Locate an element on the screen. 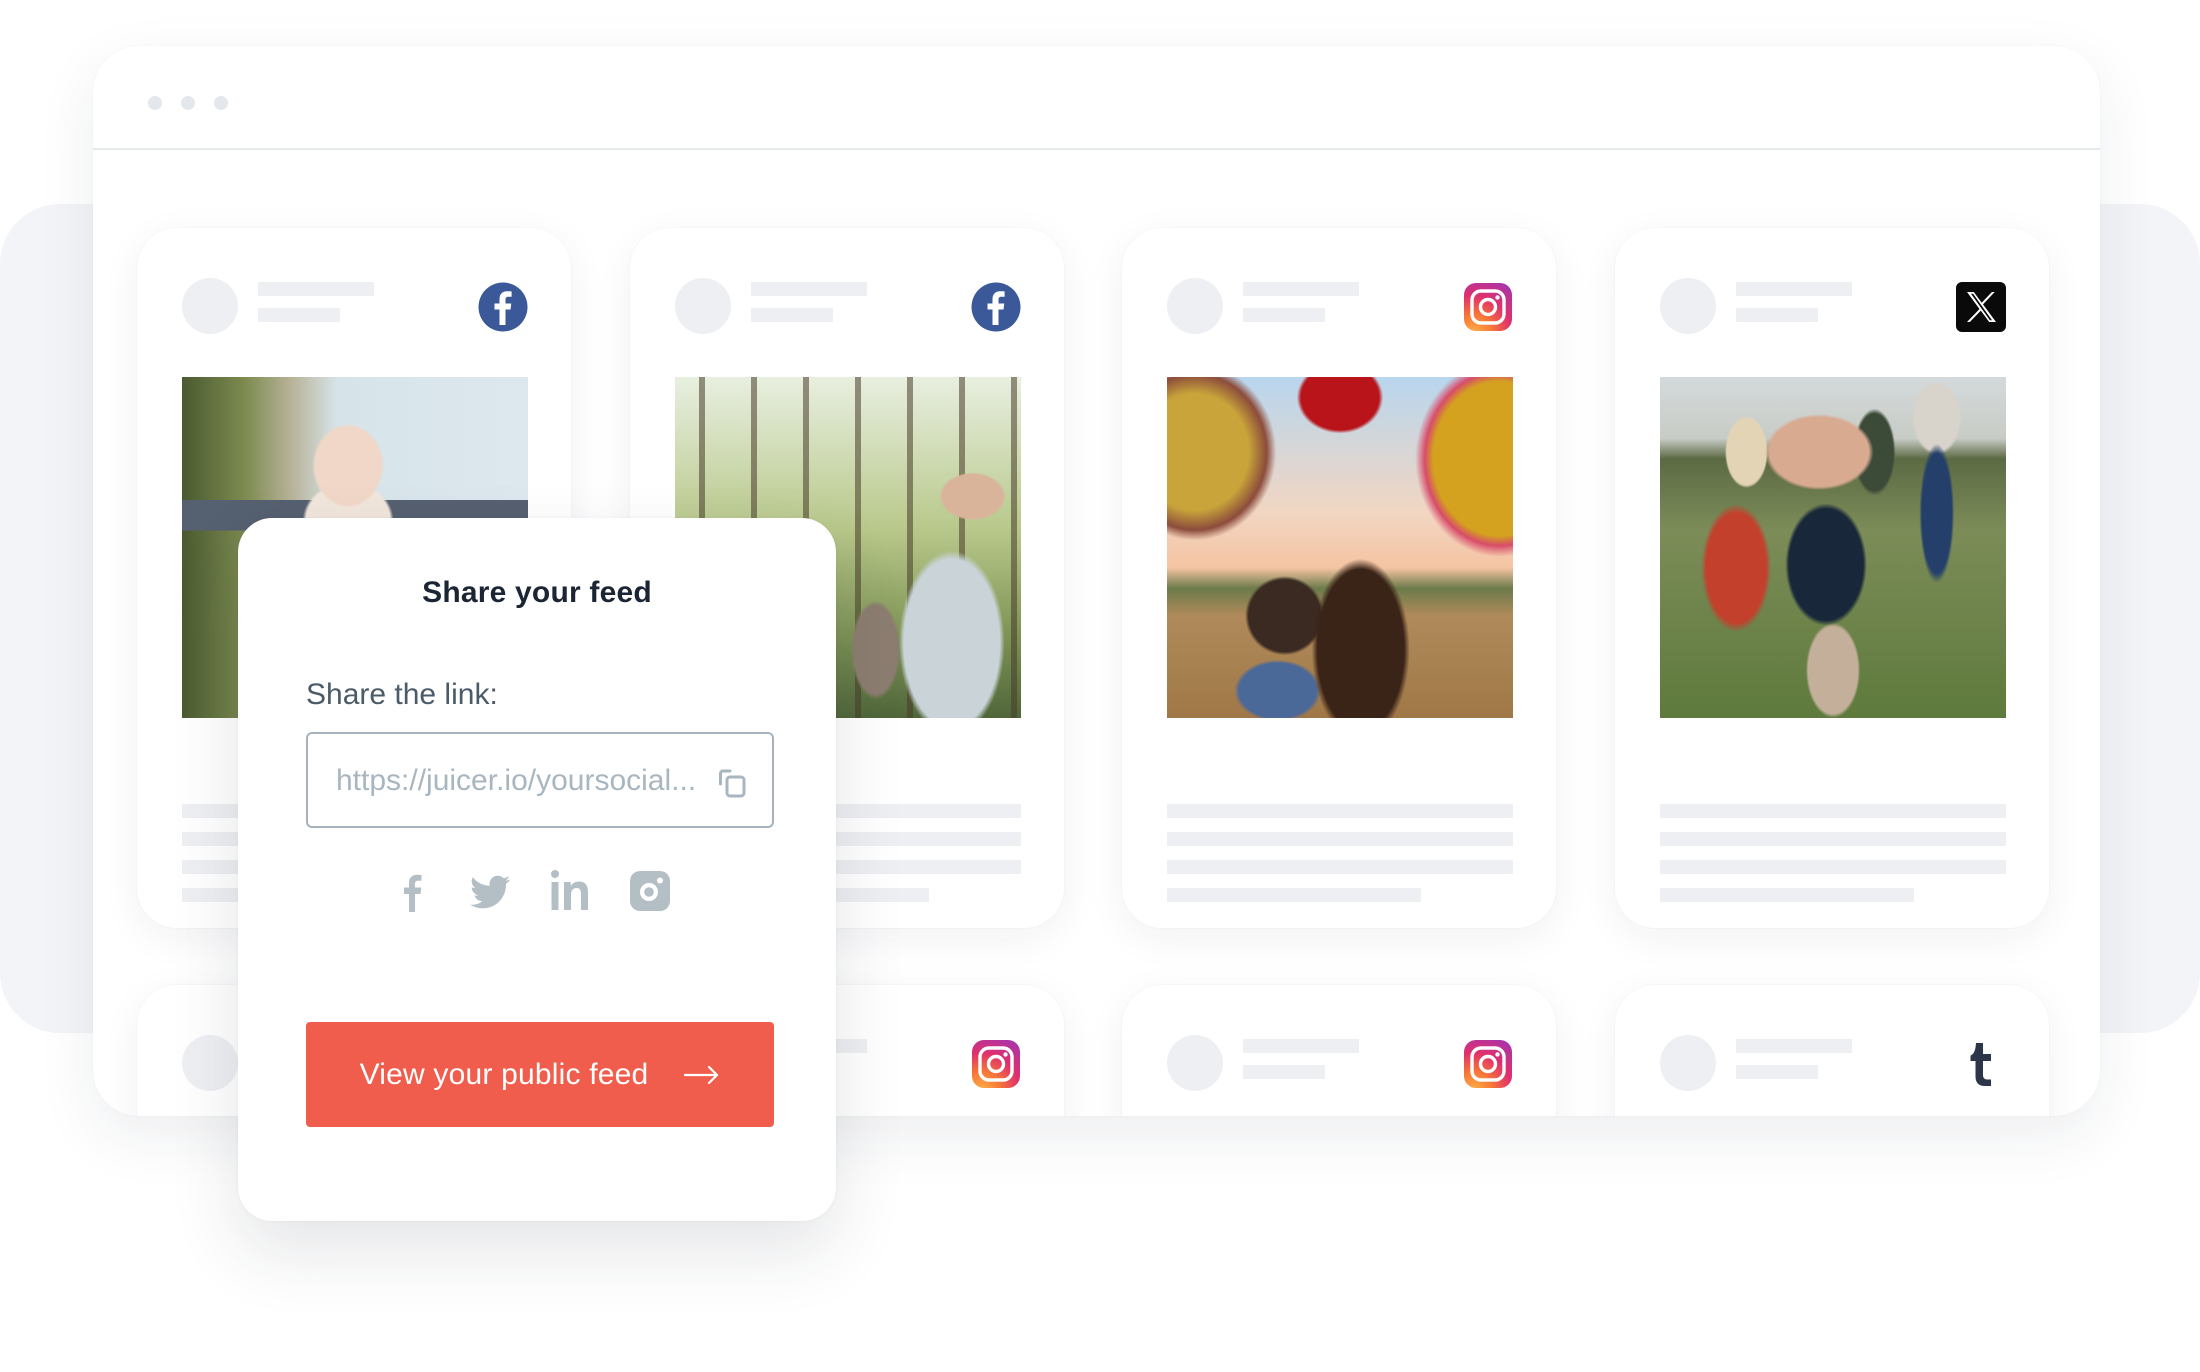  browser-title-bar is located at coordinates (1096, 98).